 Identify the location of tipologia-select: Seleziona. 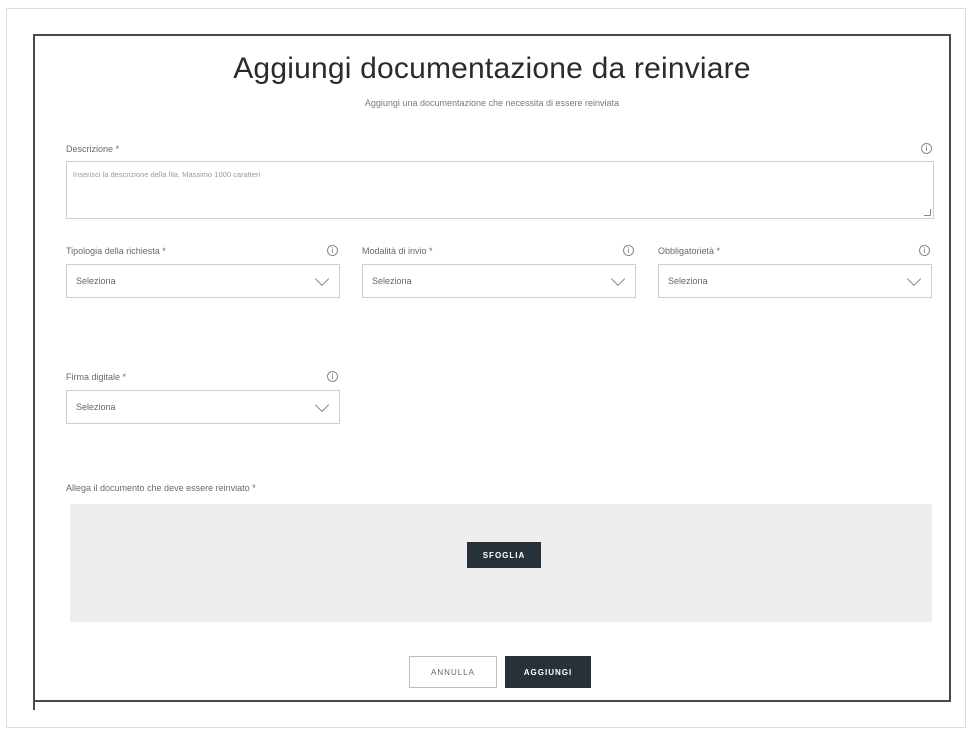
(203, 281).